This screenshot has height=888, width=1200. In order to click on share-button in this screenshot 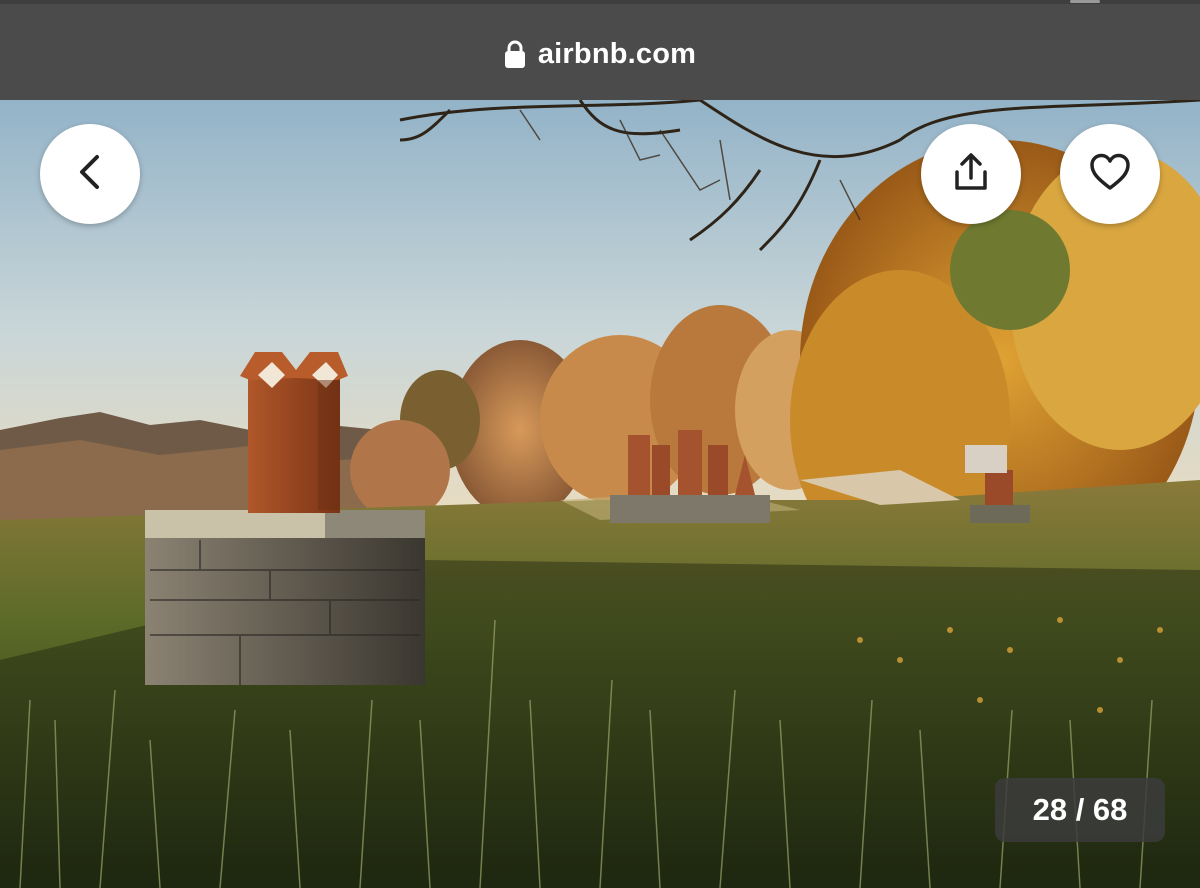, I will do `click(971, 174)`.